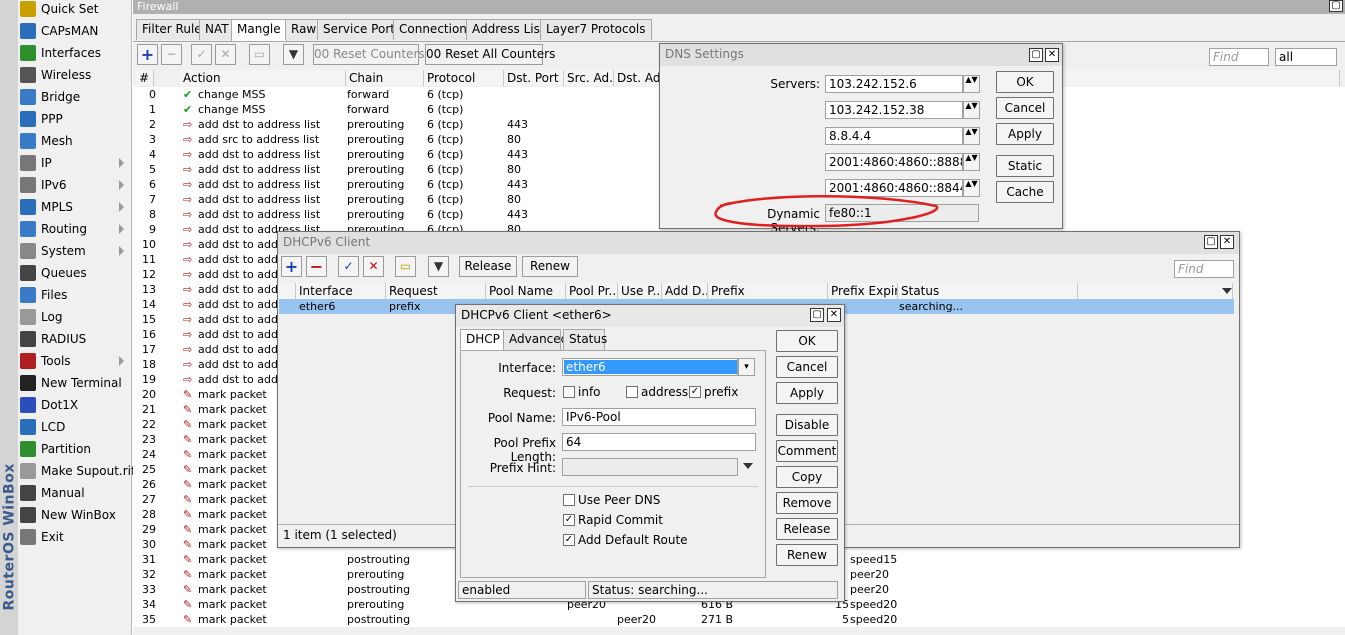 This screenshot has width=1345, height=635. Describe the element at coordinates (263, 78) in the screenshot. I see `col-action: Action` at that location.